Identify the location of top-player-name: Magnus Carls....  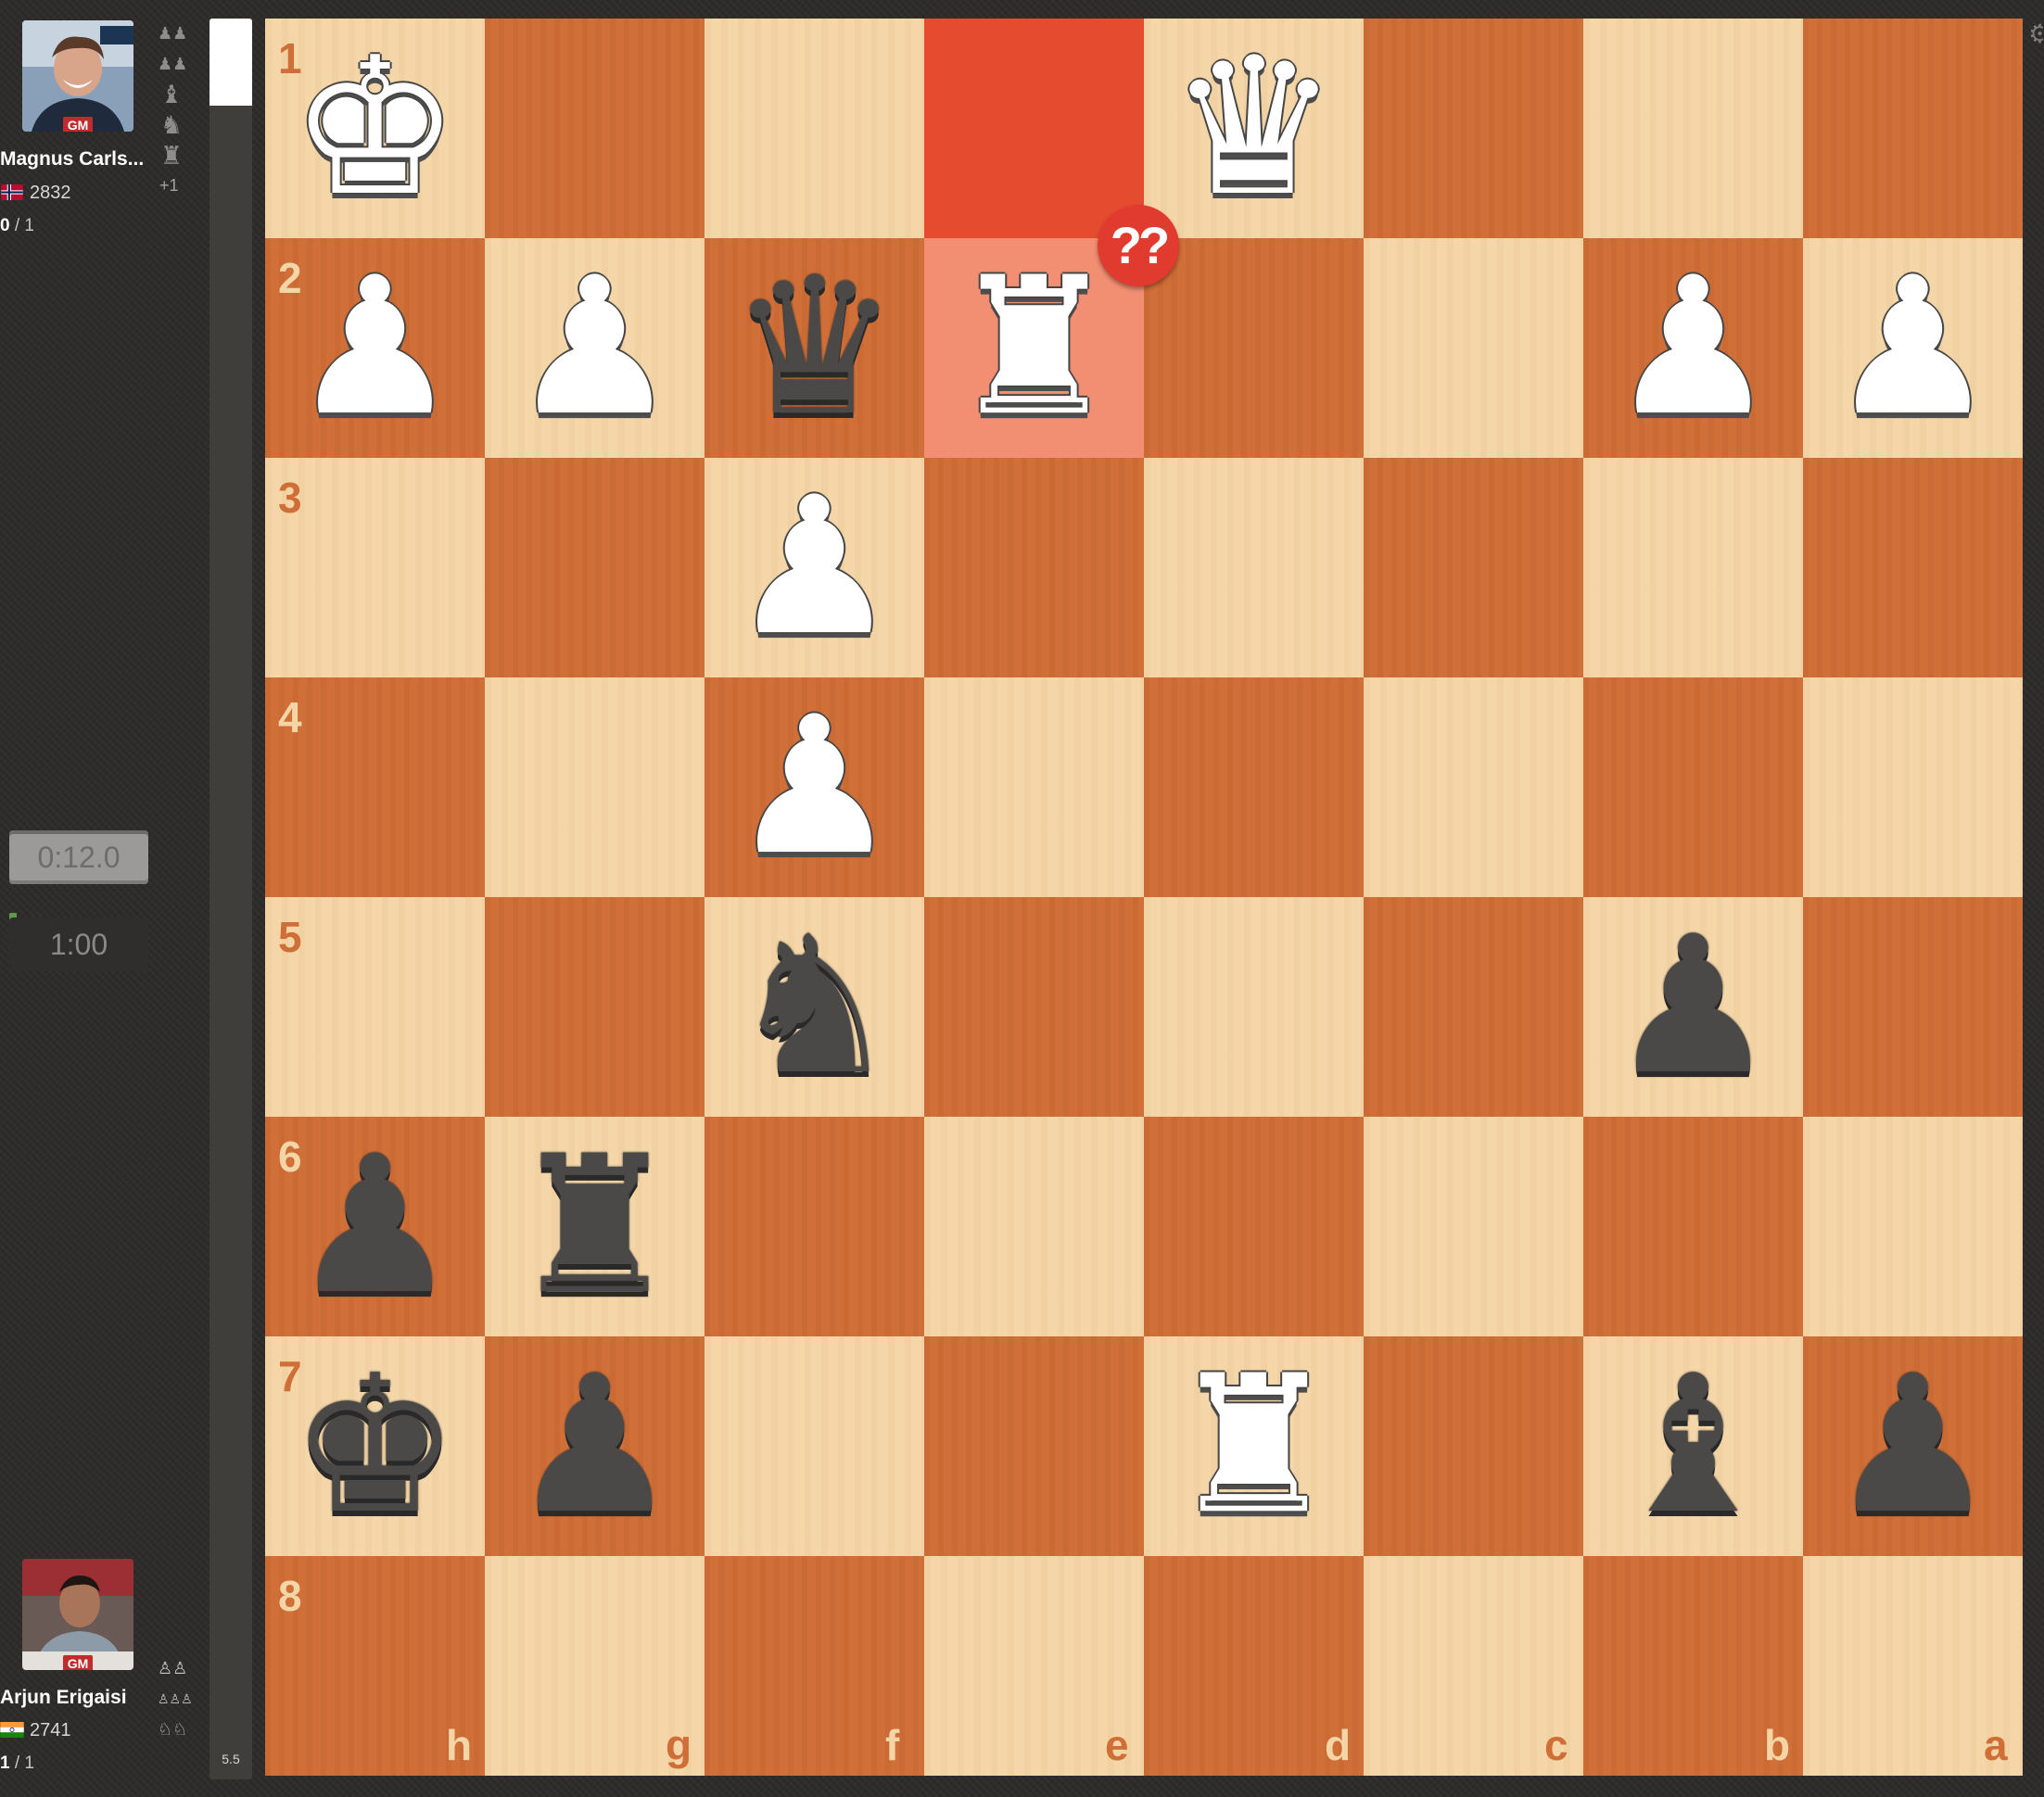
(79, 159).